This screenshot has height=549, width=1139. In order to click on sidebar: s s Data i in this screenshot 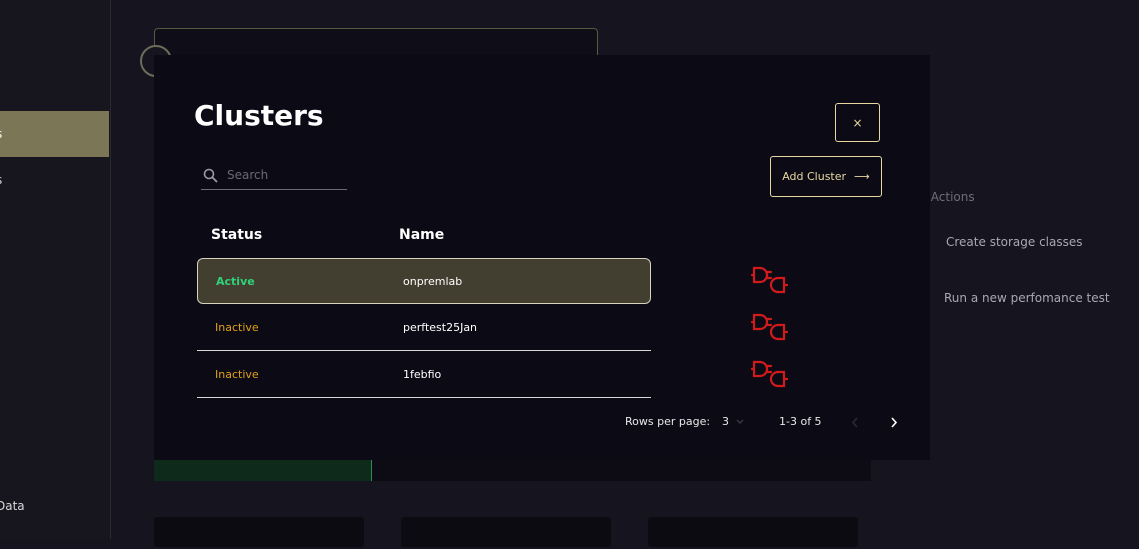, I will do `click(55, 269)`.